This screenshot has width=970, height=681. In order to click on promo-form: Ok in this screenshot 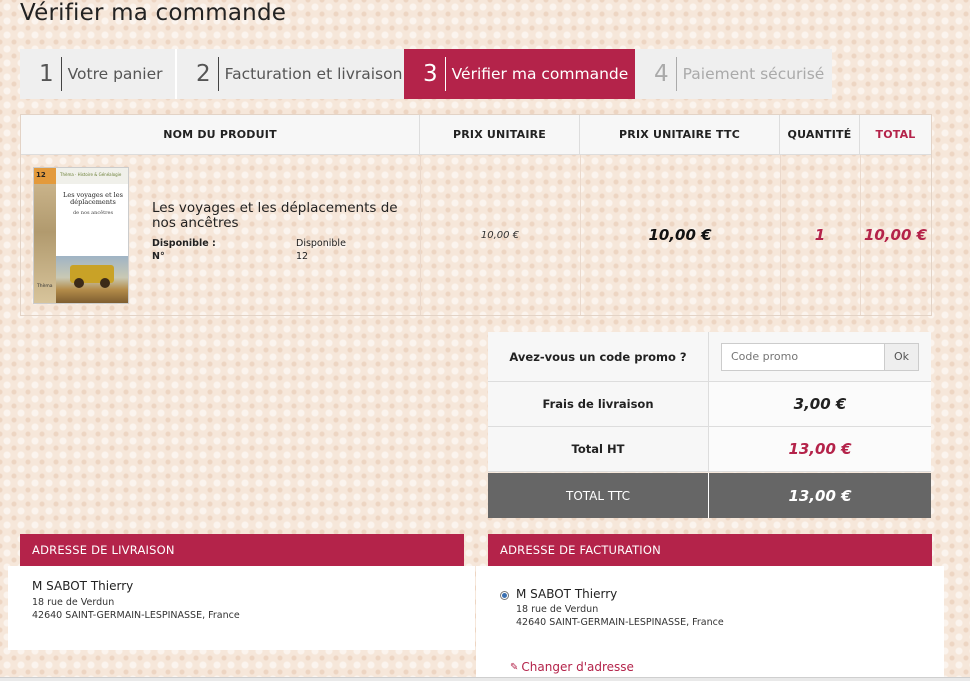, I will do `click(820, 356)`.